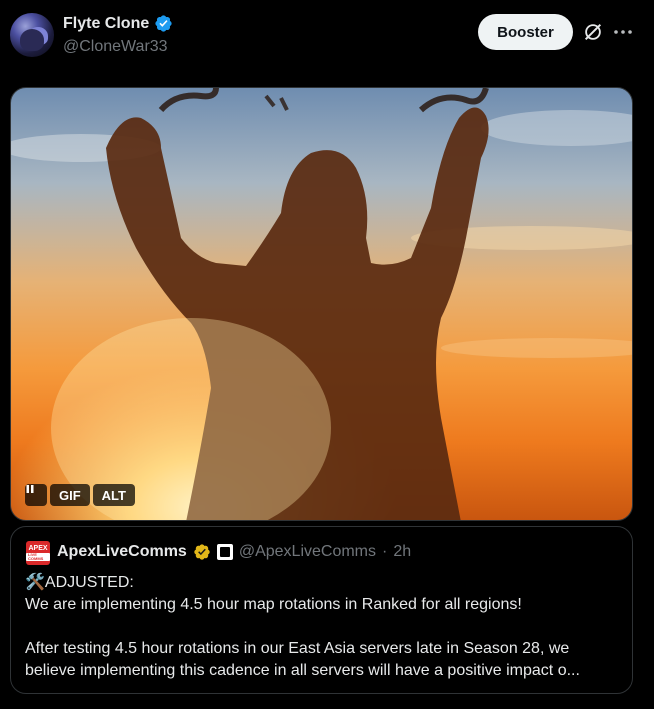 The image size is (654, 709). What do you see at coordinates (113, 495) in the screenshot?
I see `alt-text-button: ALT` at bounding box center [113, 495].